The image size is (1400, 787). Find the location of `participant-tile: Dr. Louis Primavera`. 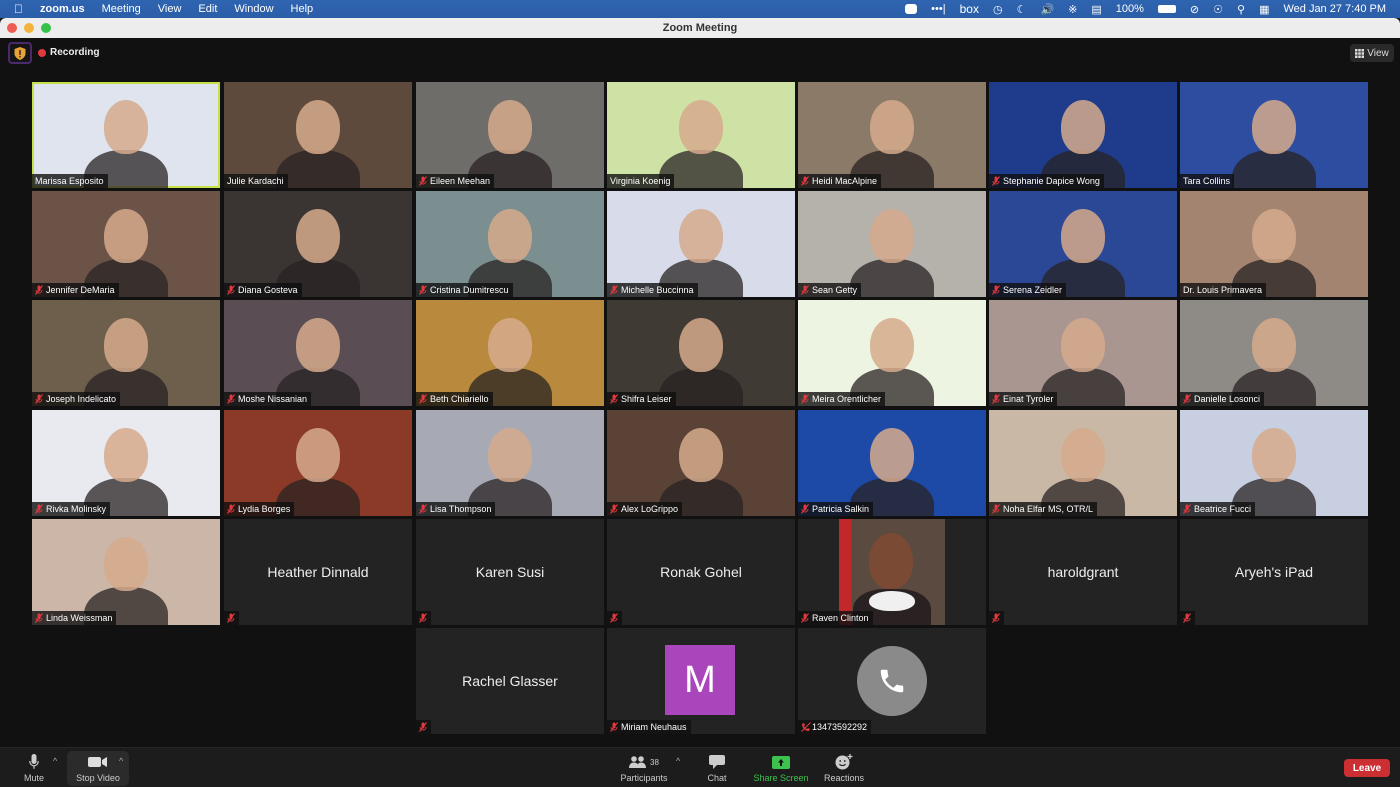

participant-tile: Dr. Louis Primavera is located at coordinates (1274, 244).